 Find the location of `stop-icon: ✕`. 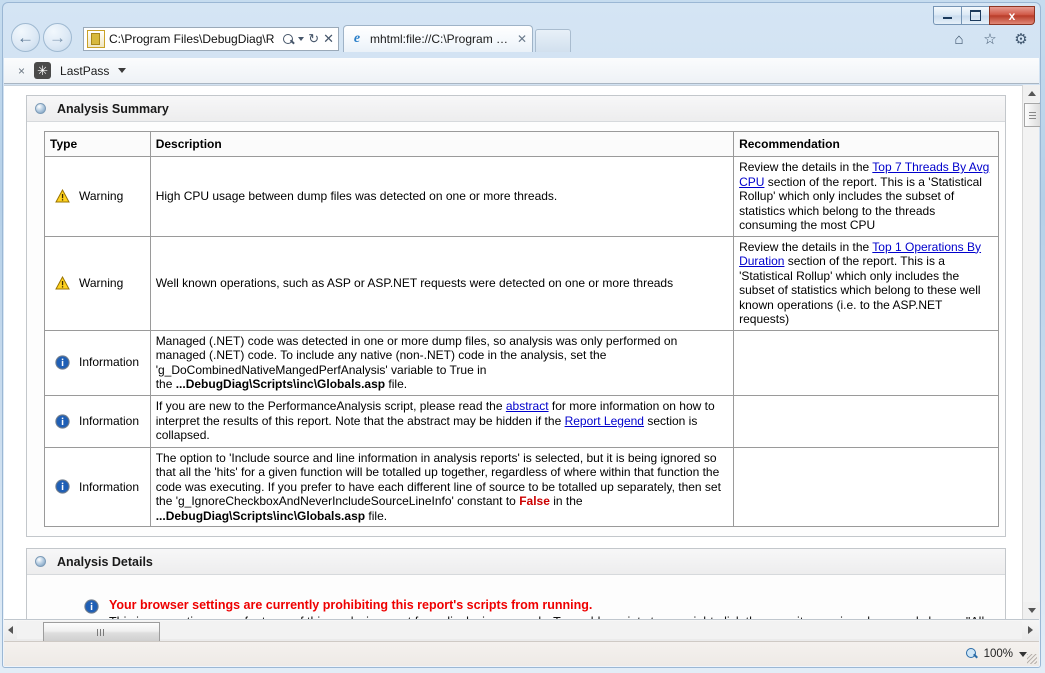

stop-icon: ✕ is located at coordinates (328, 39).